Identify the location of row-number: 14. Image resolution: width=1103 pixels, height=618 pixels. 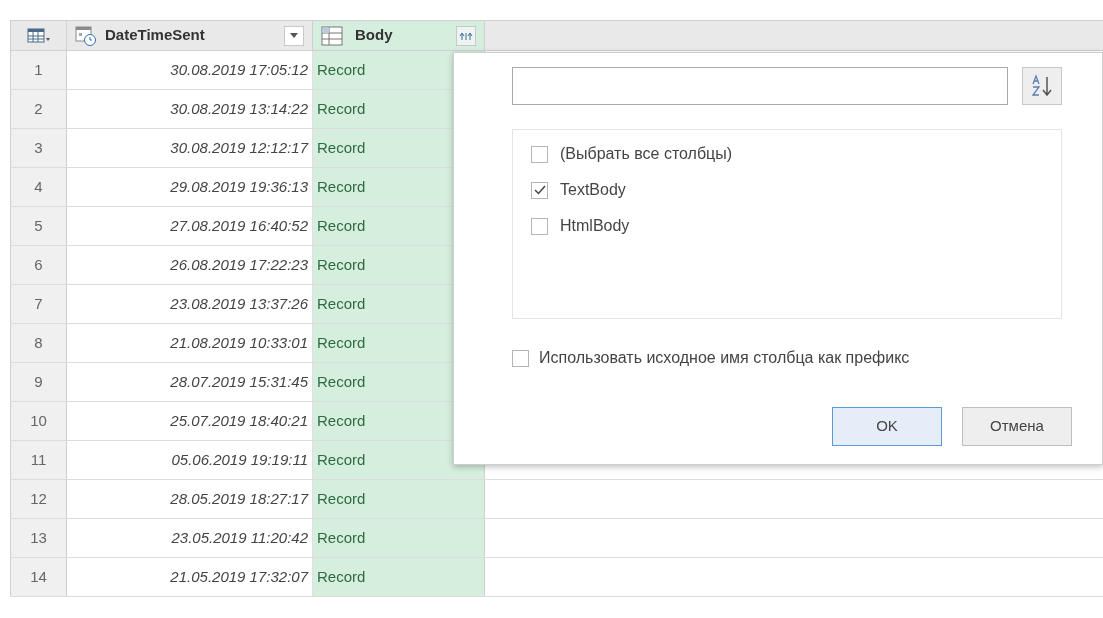
(38, 577).